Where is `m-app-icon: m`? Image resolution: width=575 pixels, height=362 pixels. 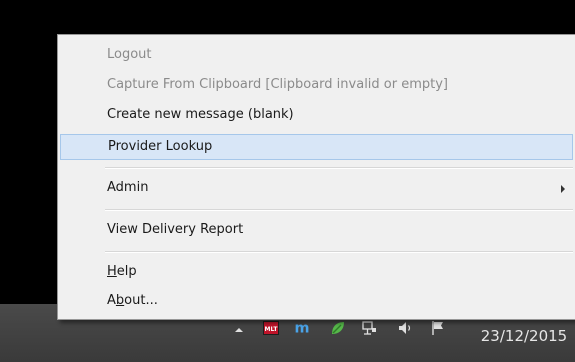
m-app-icon: m is located at coordinates (302, 327).